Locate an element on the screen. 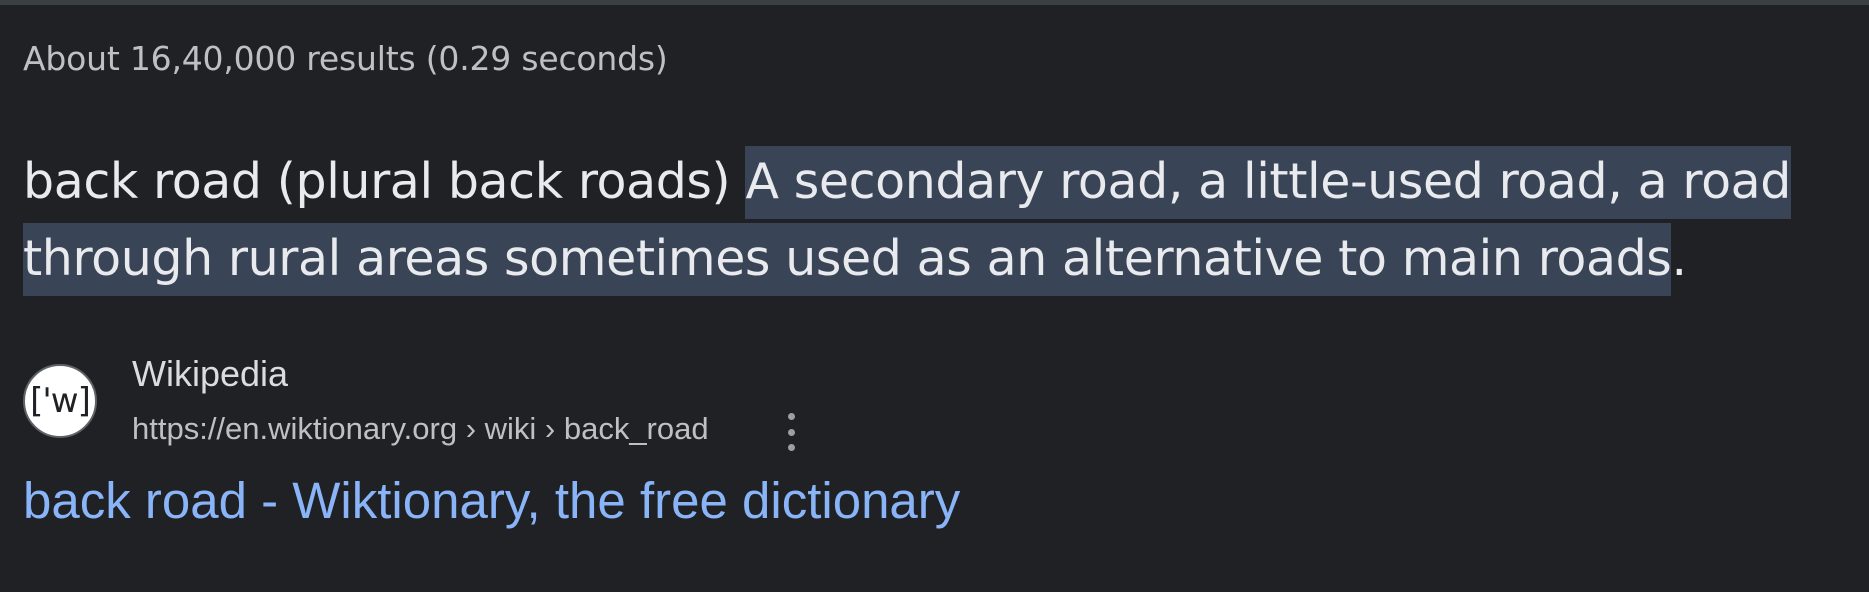 This screenshot has width=1869, height=592. top-divider is located at coordinates (934, 2).